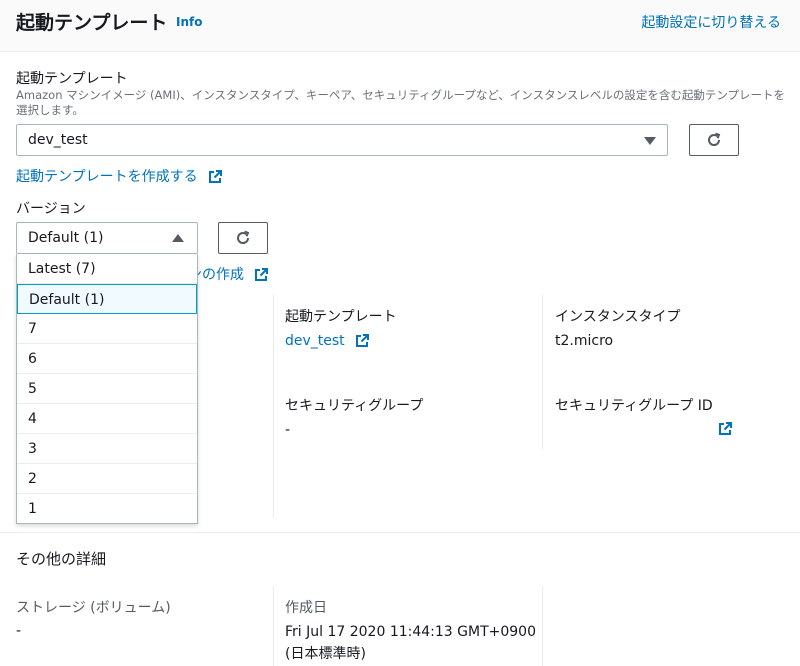 The width and height of the screenshot is (800, 666). What do you see at coordinates (650, 141) in the screenshot?
I see `caret-down-icon` at bounding box center [650, 141].